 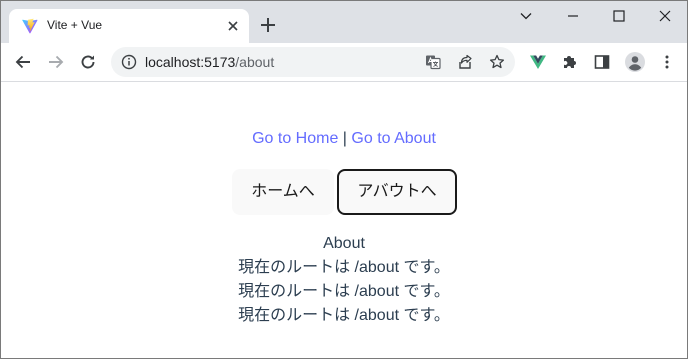 I want to click on browser-toolbar: localhost:5173/about, so click(x=344, y=62).